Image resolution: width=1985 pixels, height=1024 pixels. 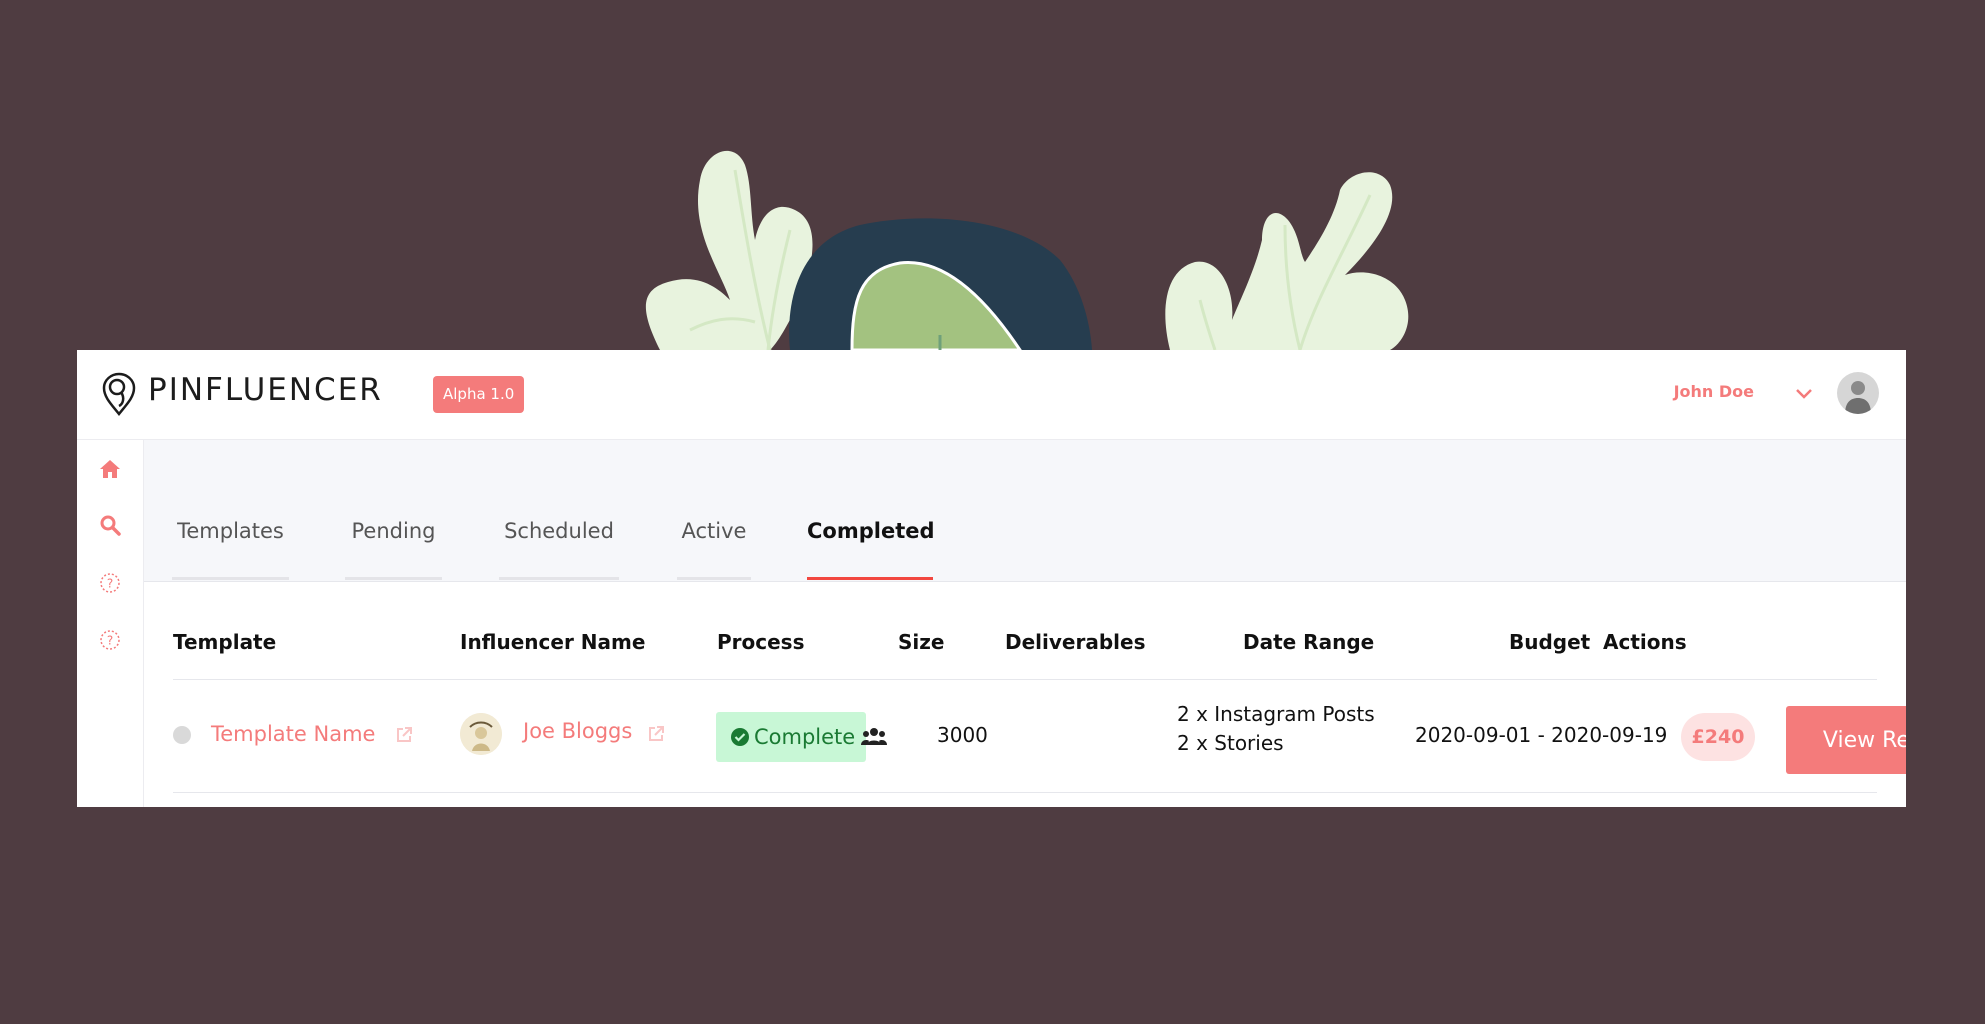 What do you see at coordinates (1308, 642) in the screenshot?
I see `column-header-date-range: Date Range` at bounding box center [1308, 642].